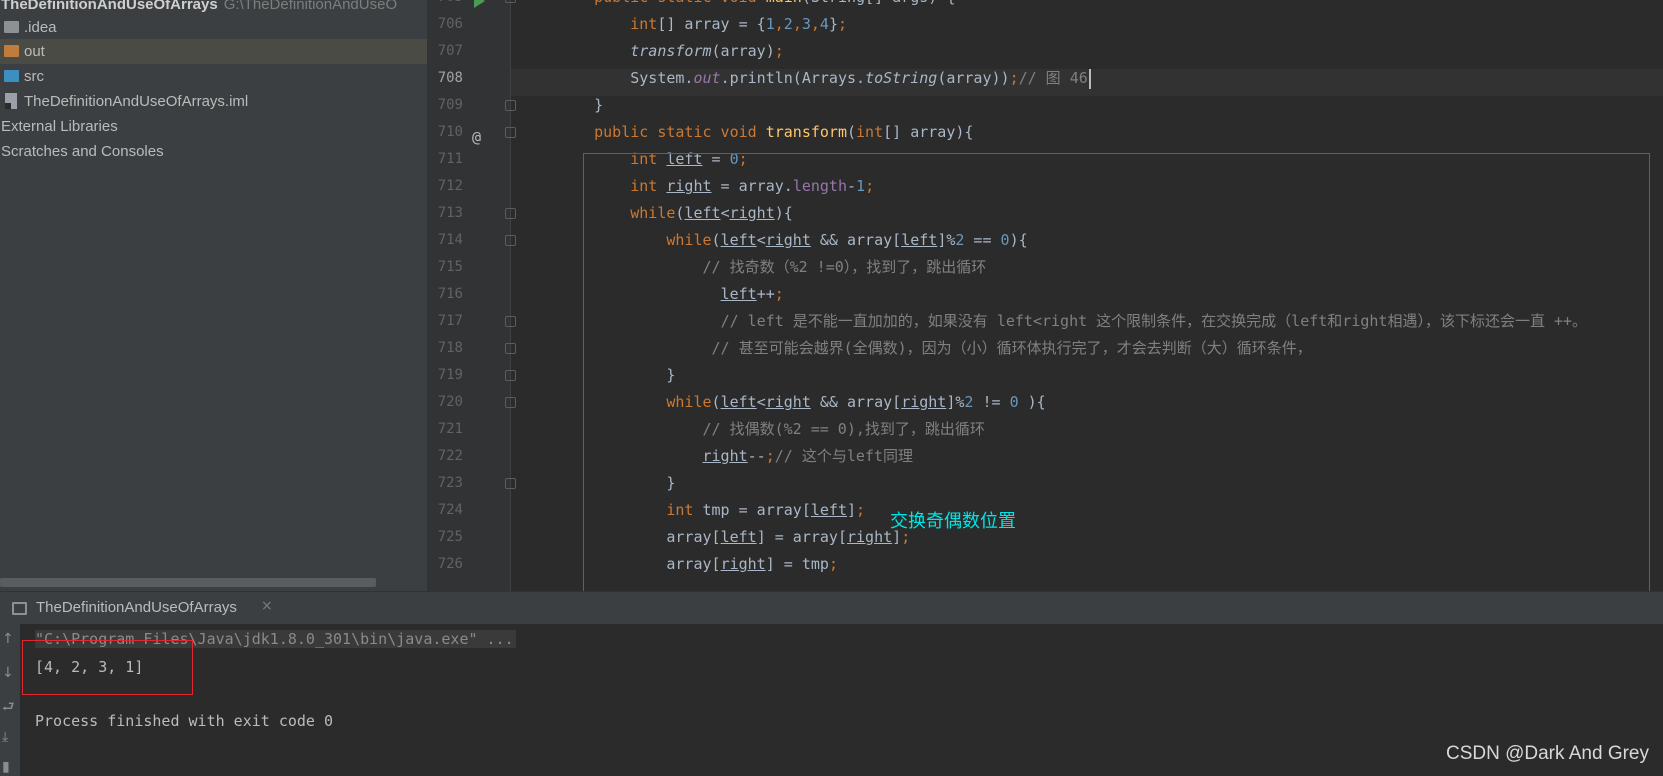 This screenshot has height=776, width=1663. What do you see at coordinates (136, 101) in the screenshot?
I see `tree-item-label: TheDefinitionAndUseOfArrays.iml` at bounding box center [136, 101].